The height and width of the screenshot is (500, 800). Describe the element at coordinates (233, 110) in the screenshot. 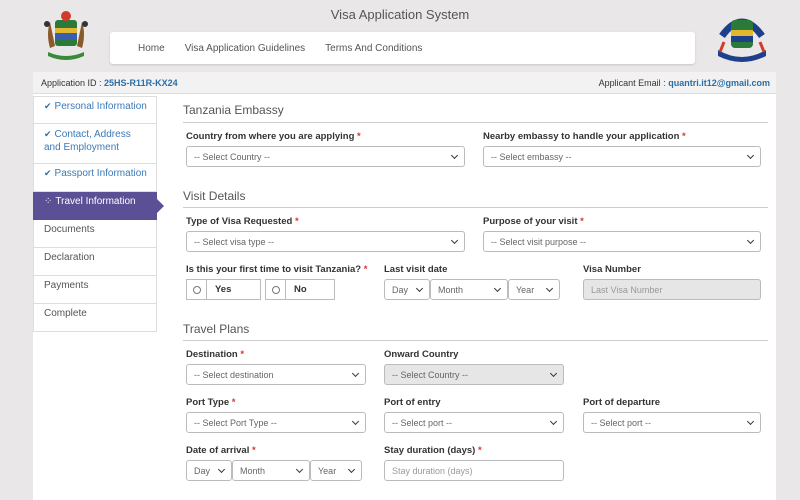

I see `section-title-embassy: Tanzania Embassy` at that location.